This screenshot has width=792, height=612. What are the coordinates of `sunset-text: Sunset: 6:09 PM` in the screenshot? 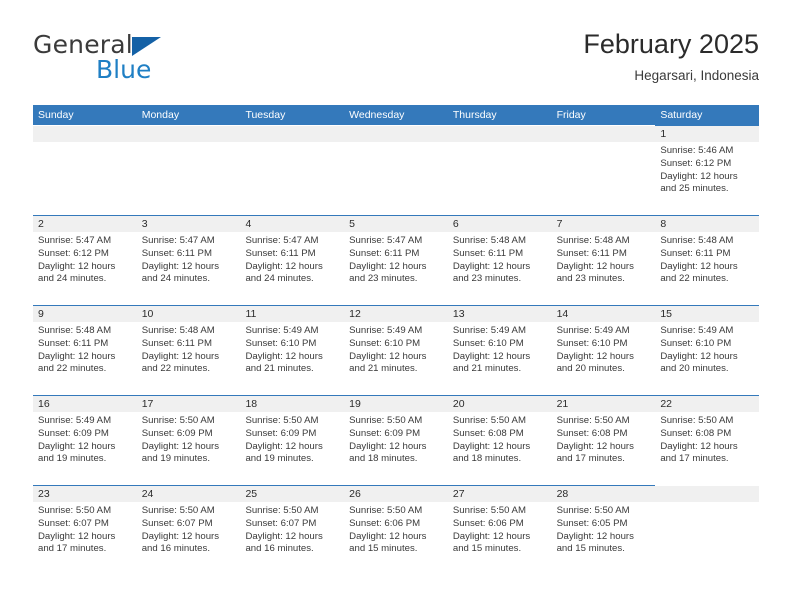 It's located at (385, 433).